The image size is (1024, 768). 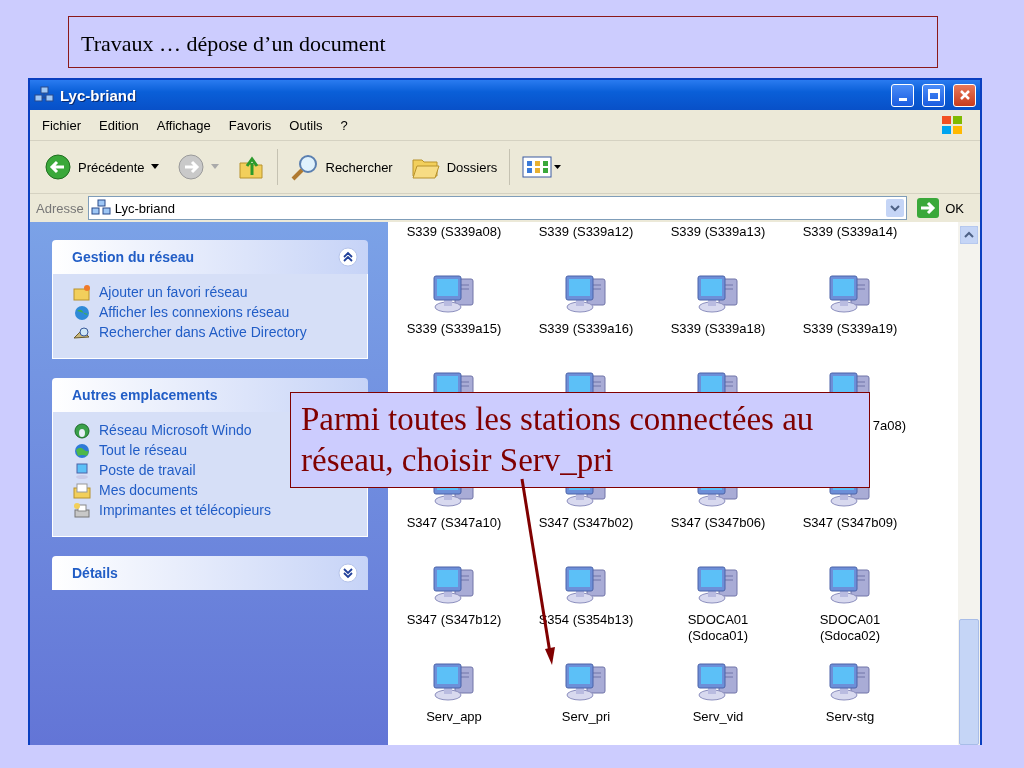 What do you see at coordinates (101, 167) in the screenshot?
I see `back-button: Précédente` at bounding box center [101, 167].